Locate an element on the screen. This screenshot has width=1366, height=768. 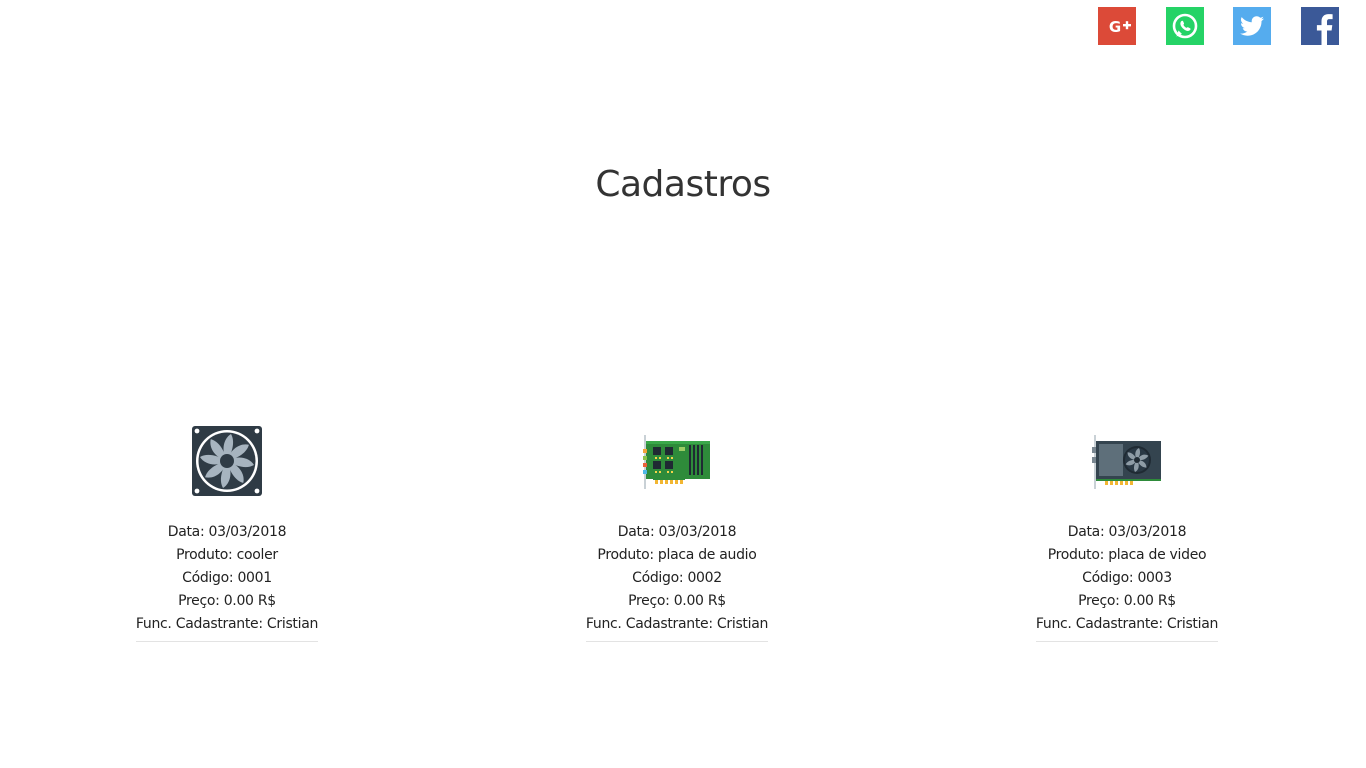
product-name: Produto: placa de video is located at coordinates (1127, 555).